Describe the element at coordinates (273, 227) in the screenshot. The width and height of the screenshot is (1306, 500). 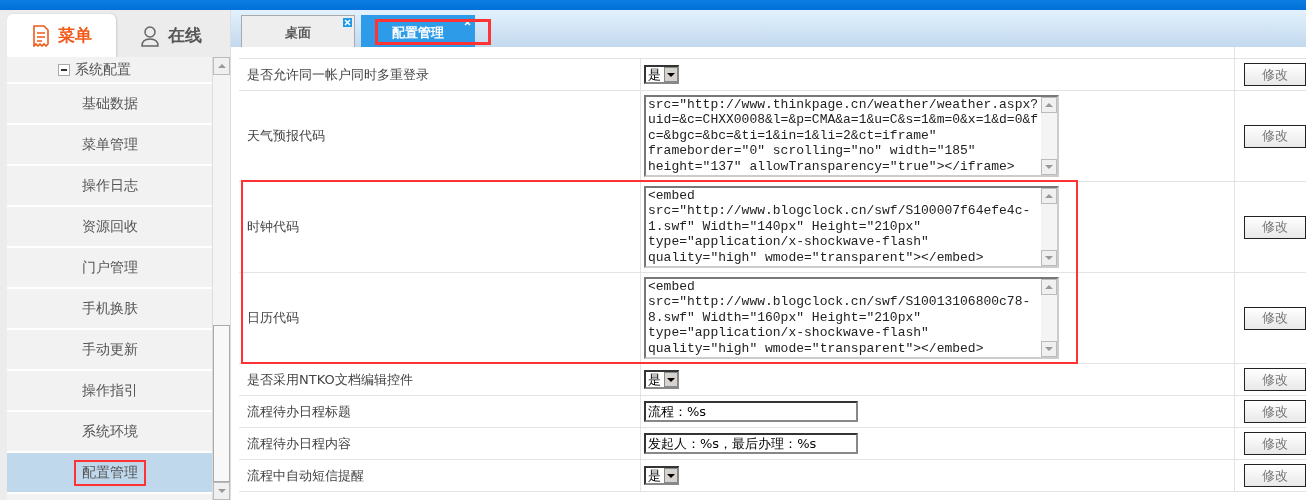
I see `setting-label: 时钟代码` at that location.